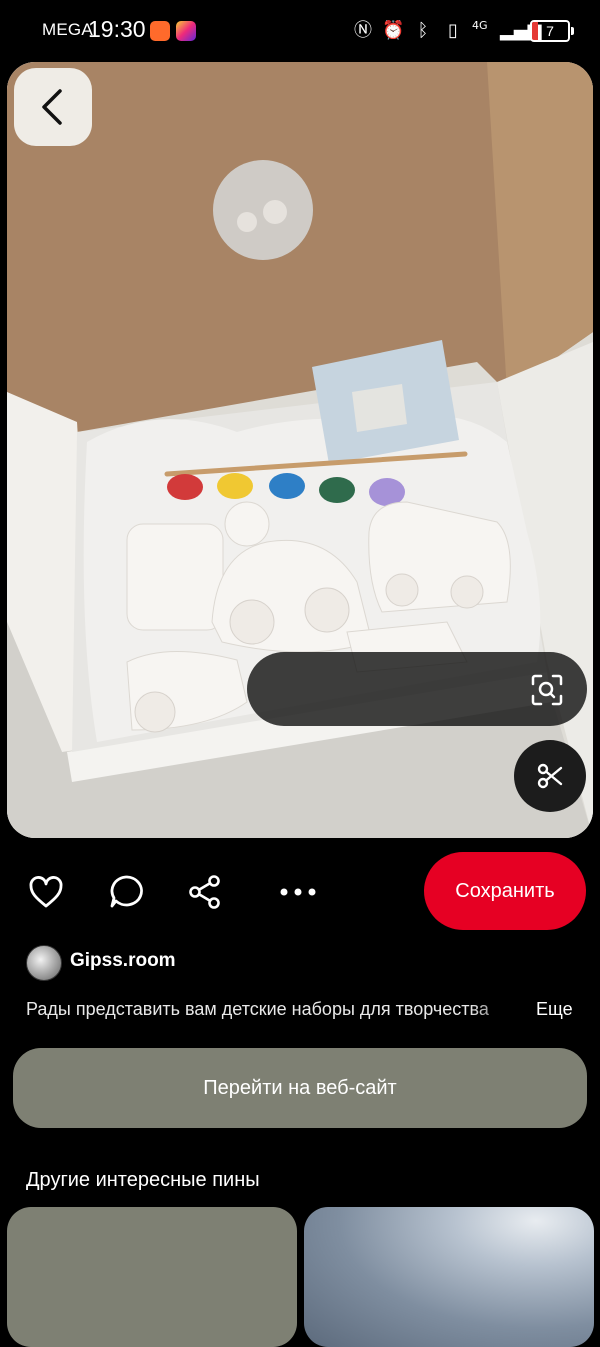 The image size is (600, 1347). I want to click on lens-search-icon, so click(547, 690).